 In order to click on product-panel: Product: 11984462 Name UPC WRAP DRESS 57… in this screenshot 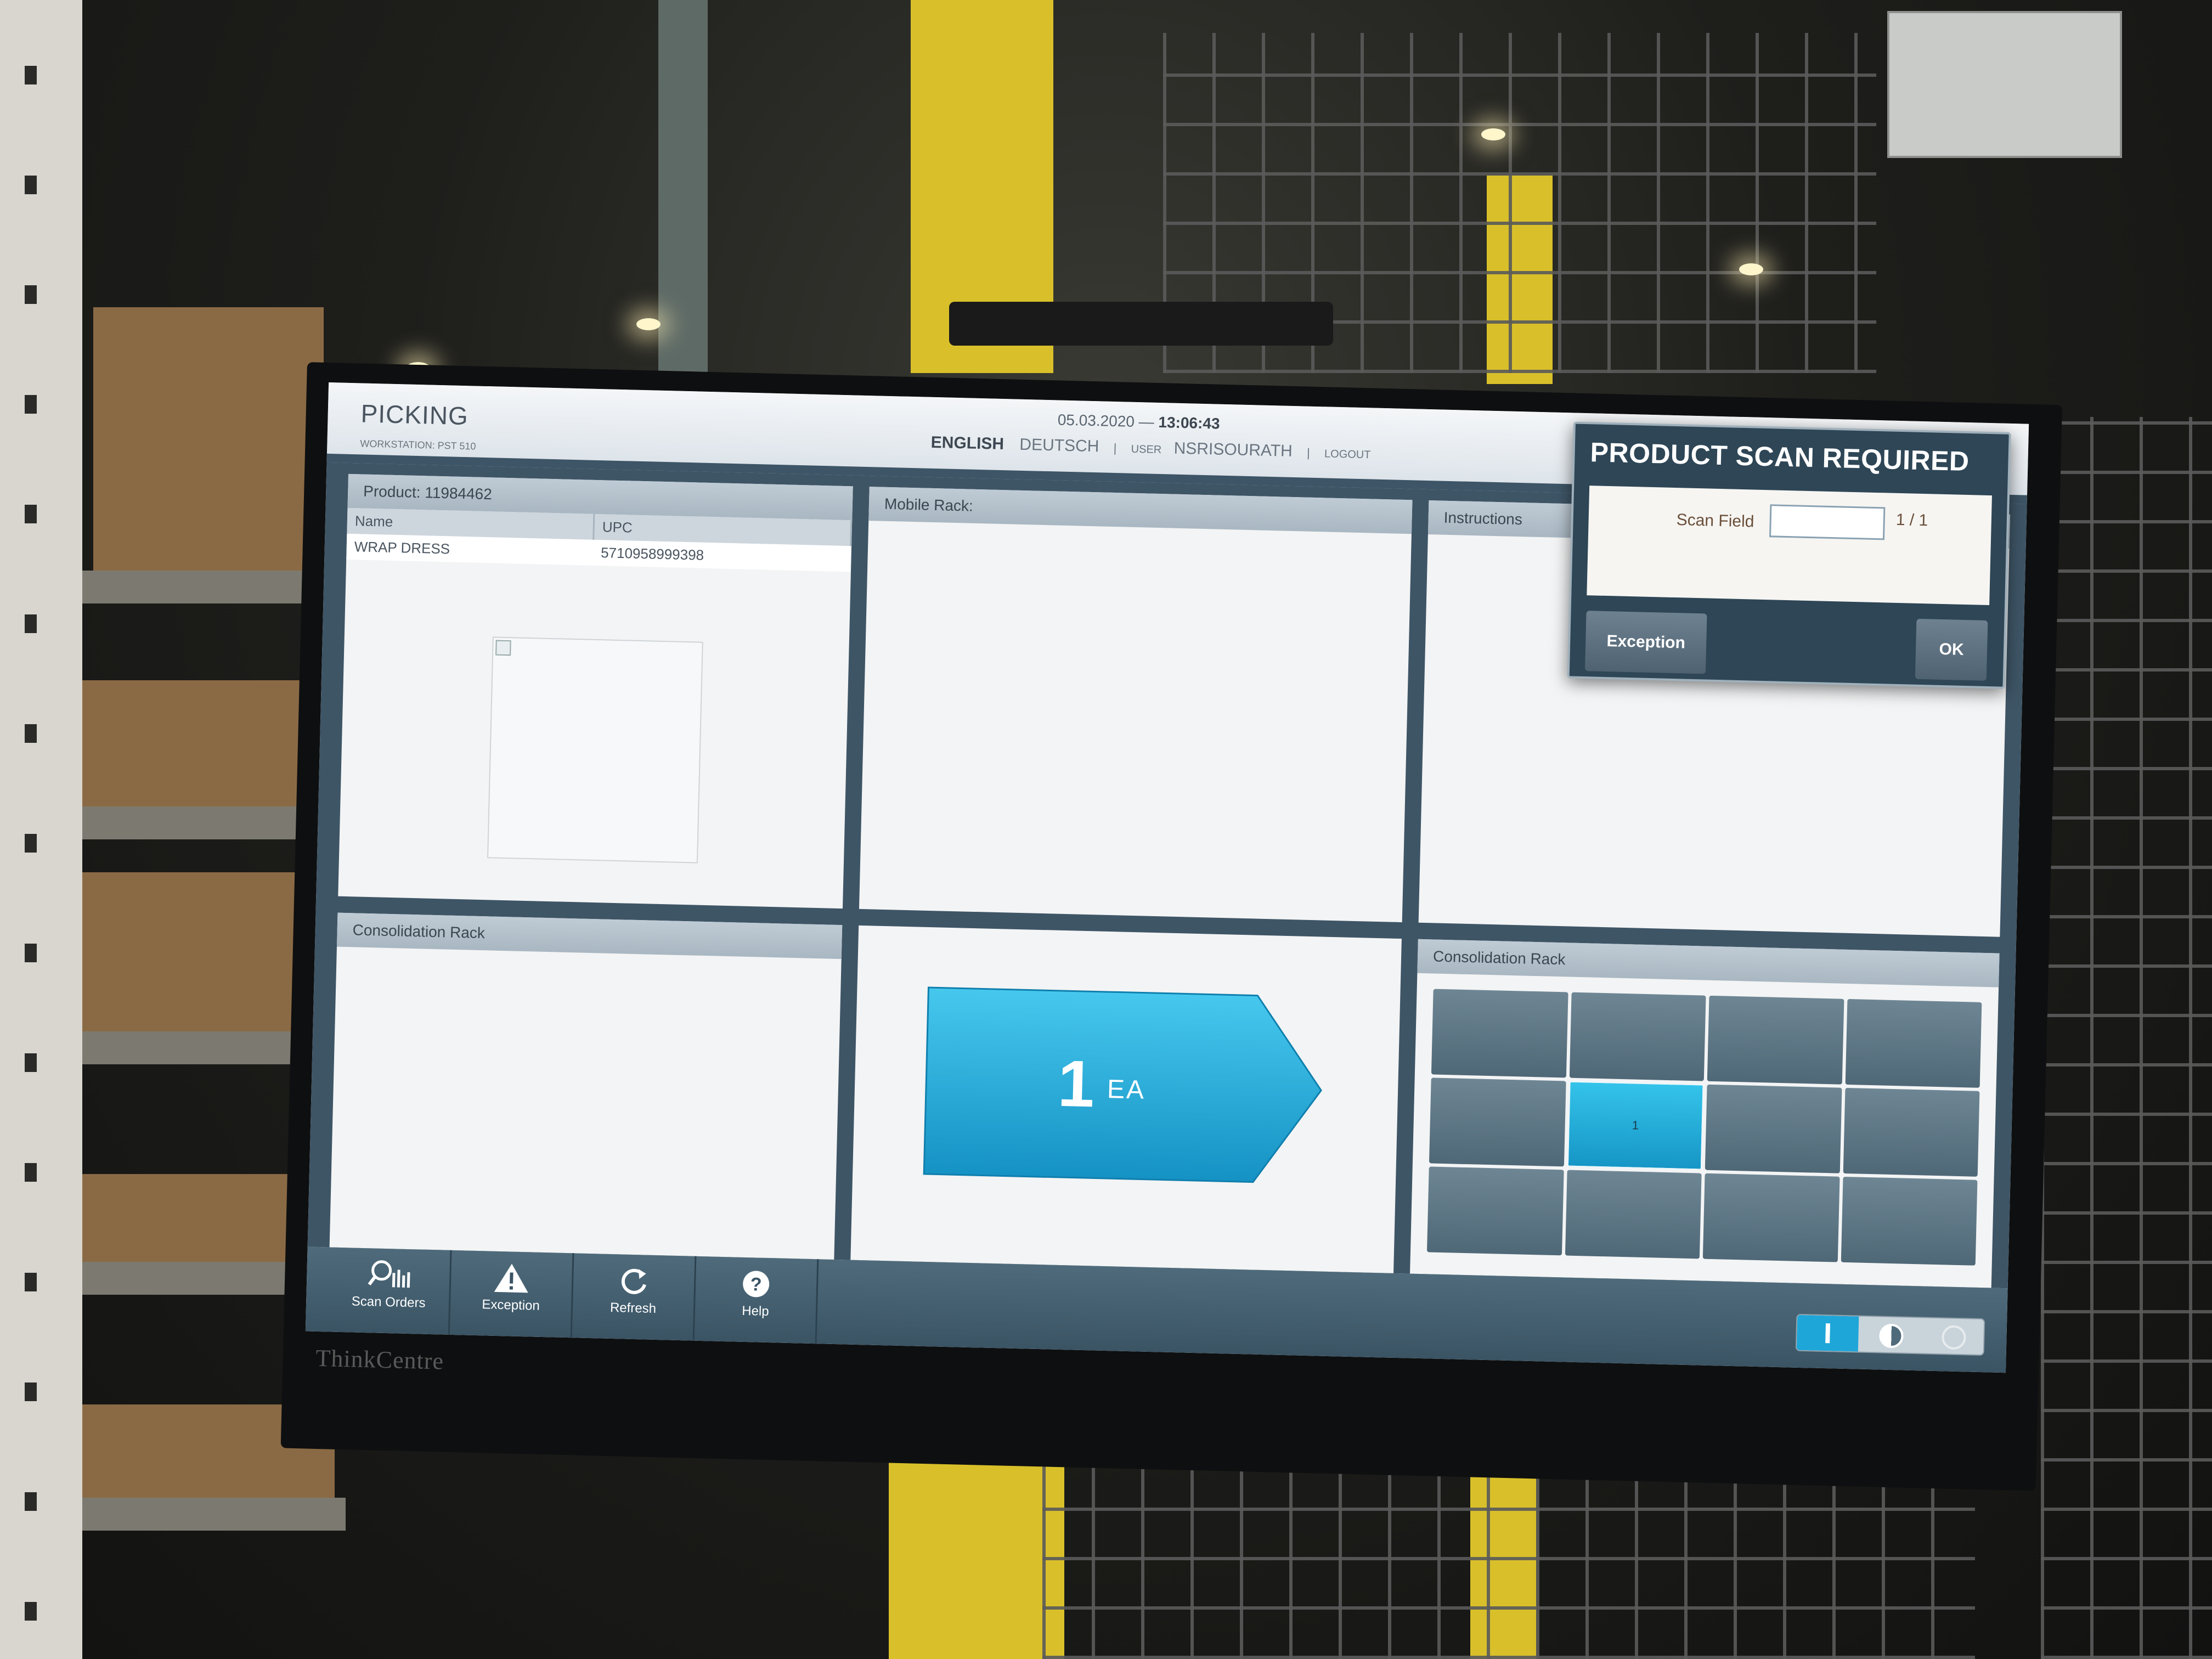, I will do `click(596, 691)`.